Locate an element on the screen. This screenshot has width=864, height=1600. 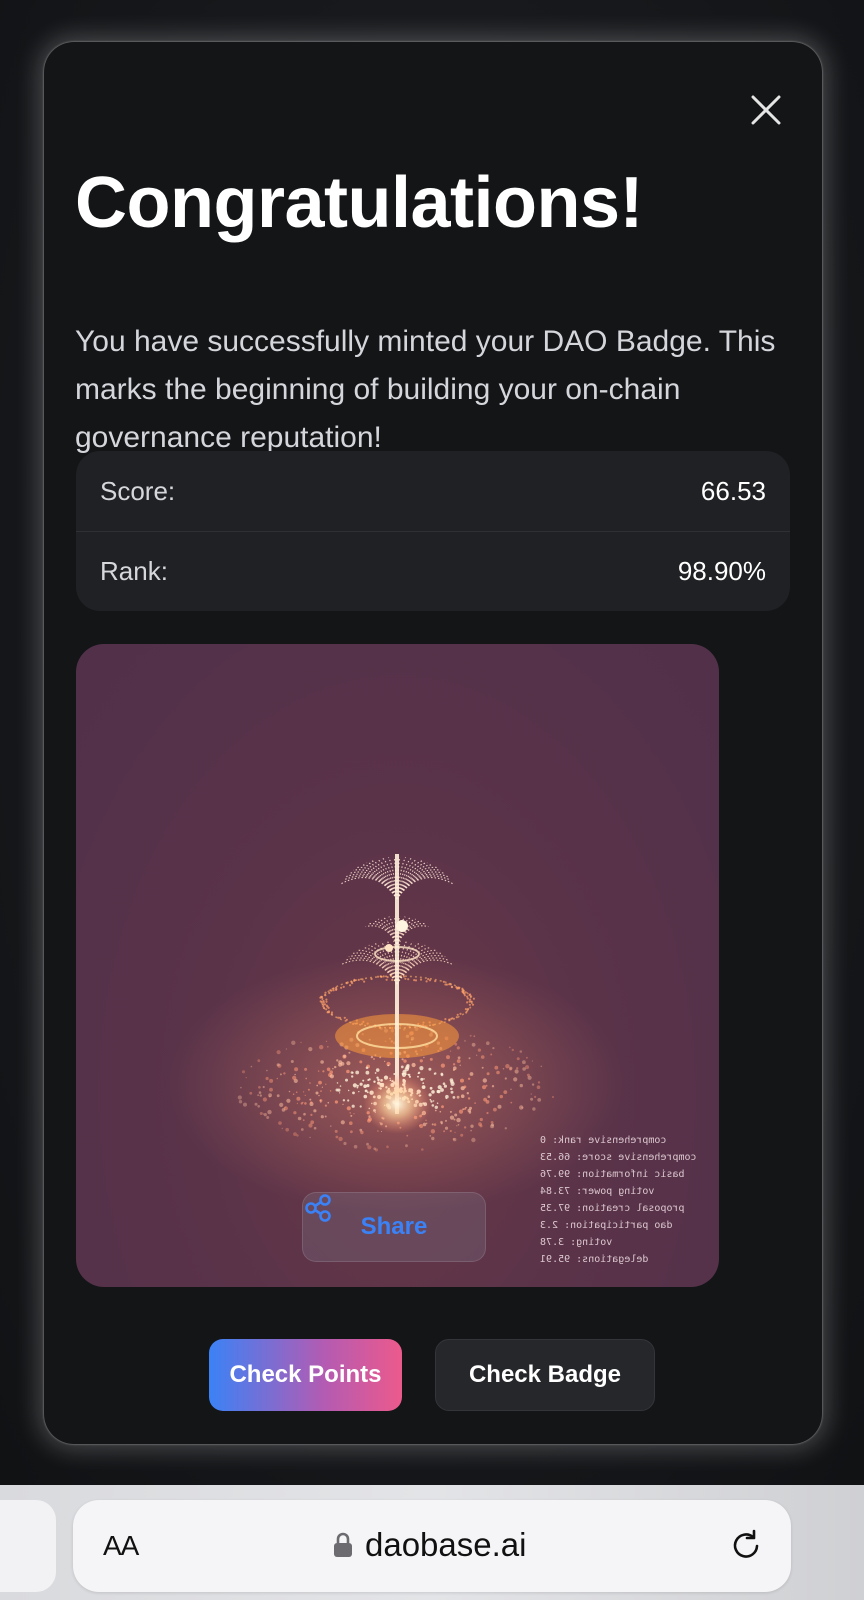
url-display: daobase.ai is located at coordinates (429, 1545).